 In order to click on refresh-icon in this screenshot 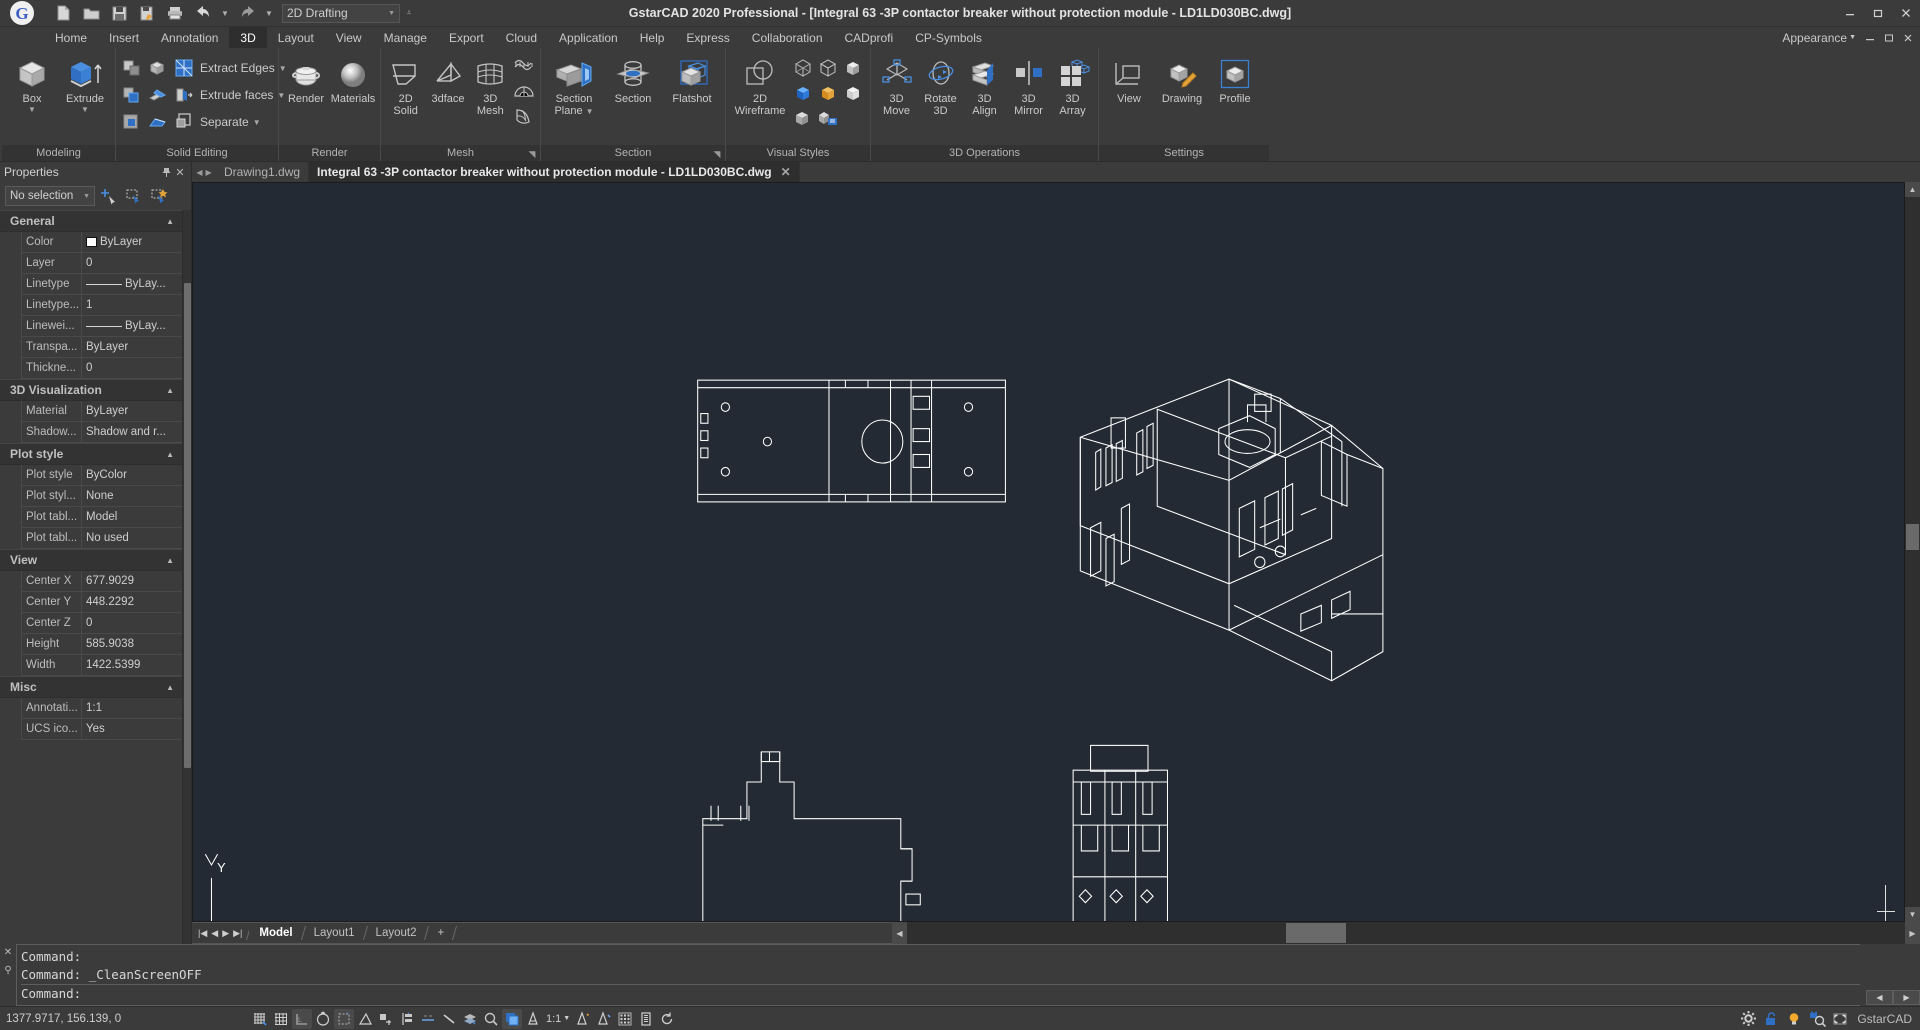, I will do `click(667, 1019)`.